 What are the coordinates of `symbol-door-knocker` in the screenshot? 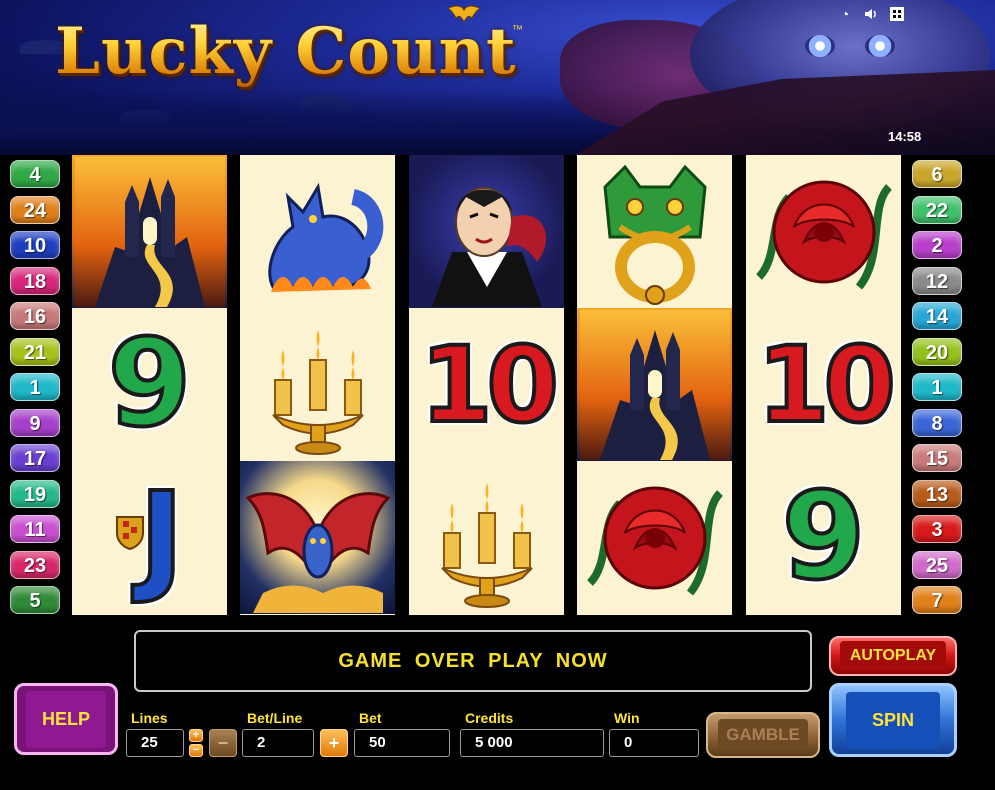 It's located at (654, 231).